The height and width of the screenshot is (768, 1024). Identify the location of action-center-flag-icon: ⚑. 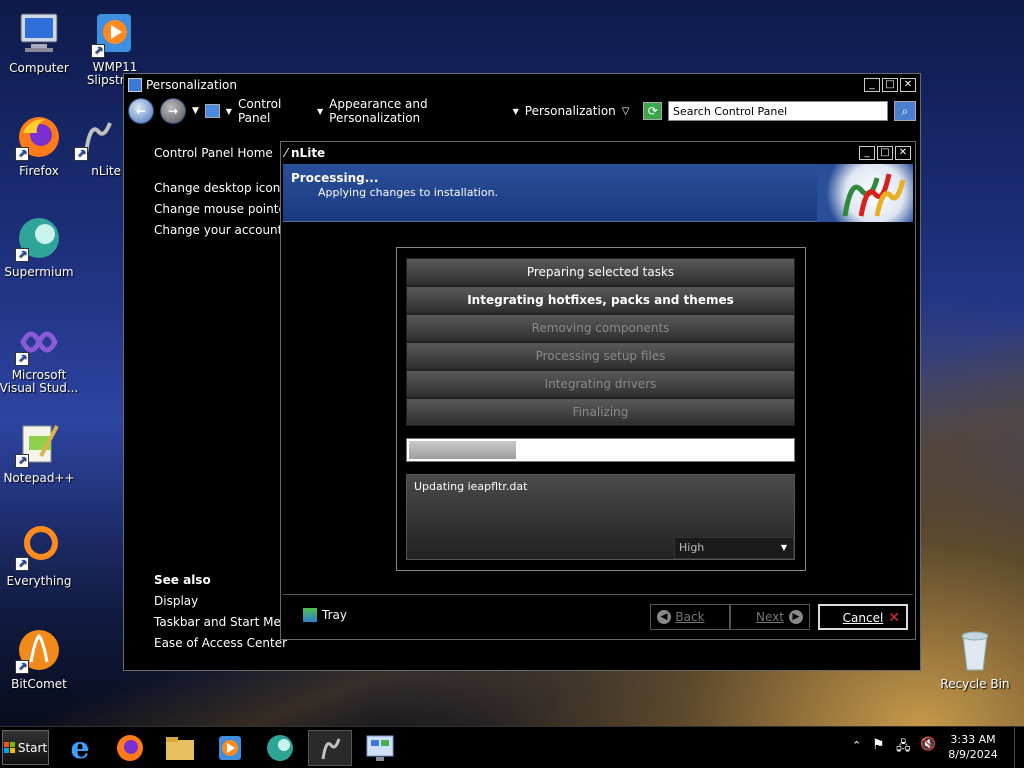
(878, 745).